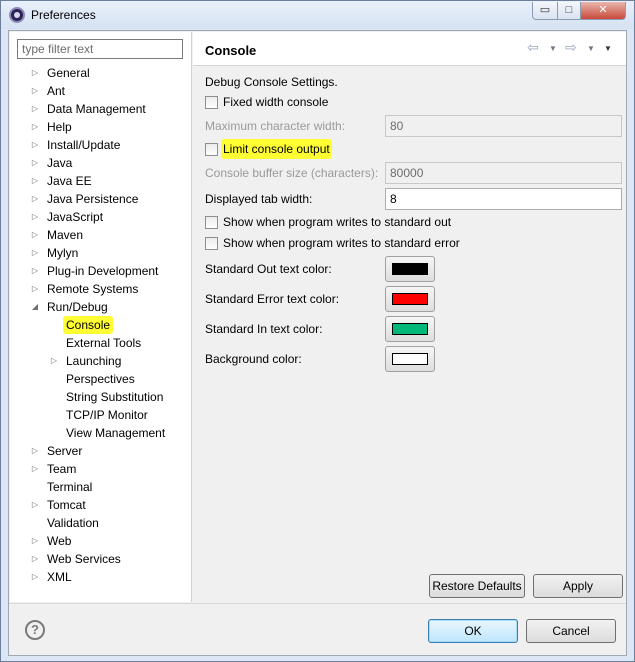  What do you see at coordinates (473, 631) in the screenshot?
I see `ok-button: OK` at bounding box center [473, 631].